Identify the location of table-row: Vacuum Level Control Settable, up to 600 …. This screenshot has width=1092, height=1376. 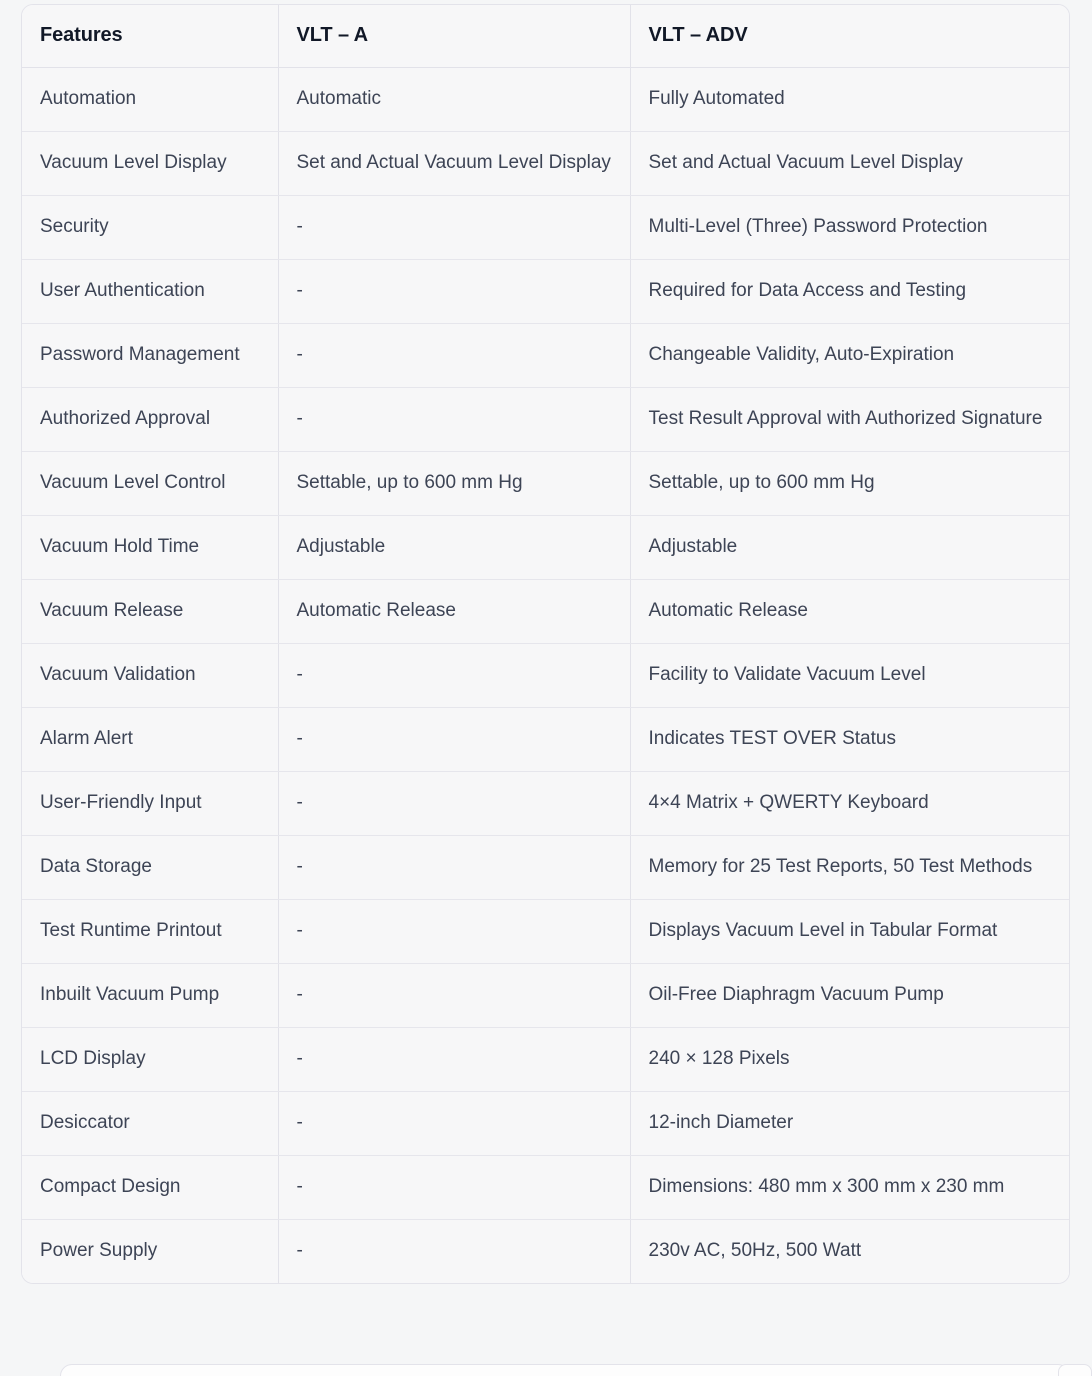
(545, 483).